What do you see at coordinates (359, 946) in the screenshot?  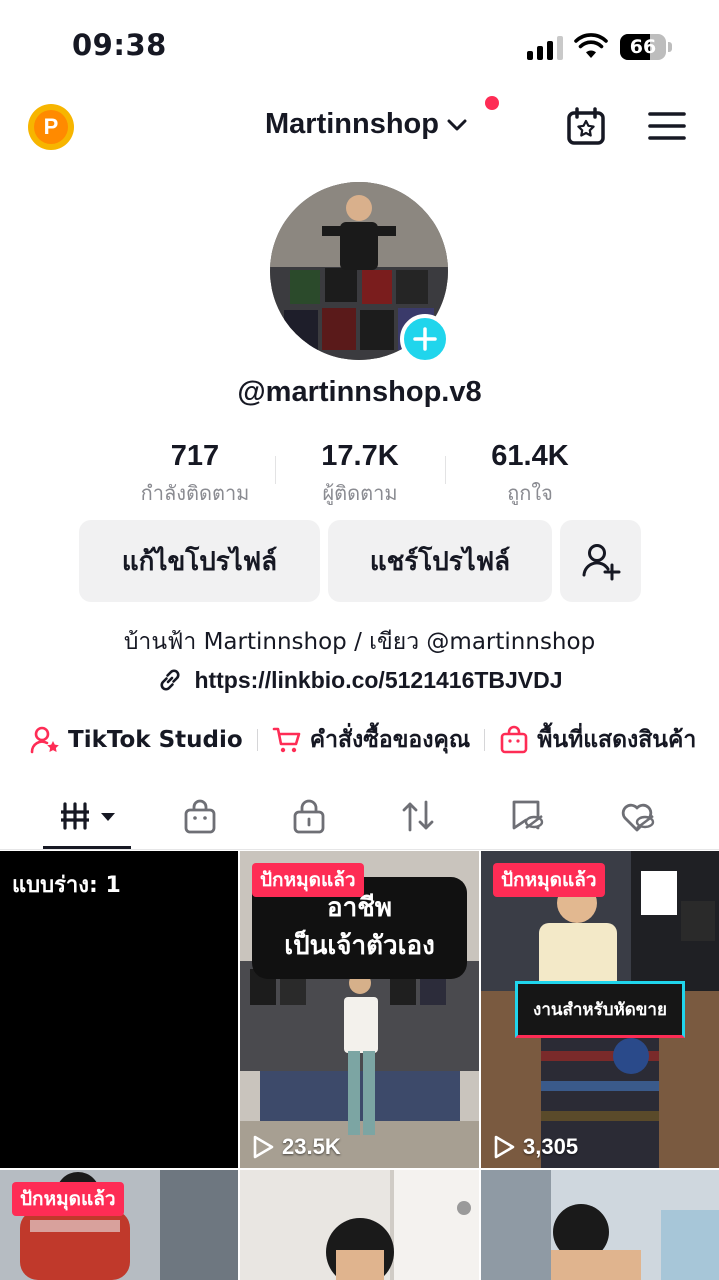 I see `caption-line: เป็นเจ้าตัวเอง` at bounding box center [359, 946].